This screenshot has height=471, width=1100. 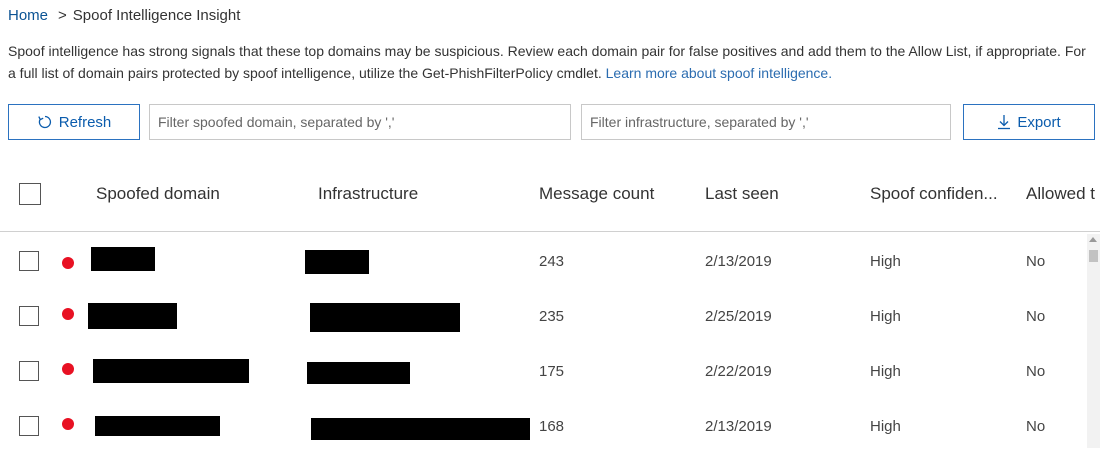 I want to click on last-seen: 2/22/2019, so click(x=738, y=371).